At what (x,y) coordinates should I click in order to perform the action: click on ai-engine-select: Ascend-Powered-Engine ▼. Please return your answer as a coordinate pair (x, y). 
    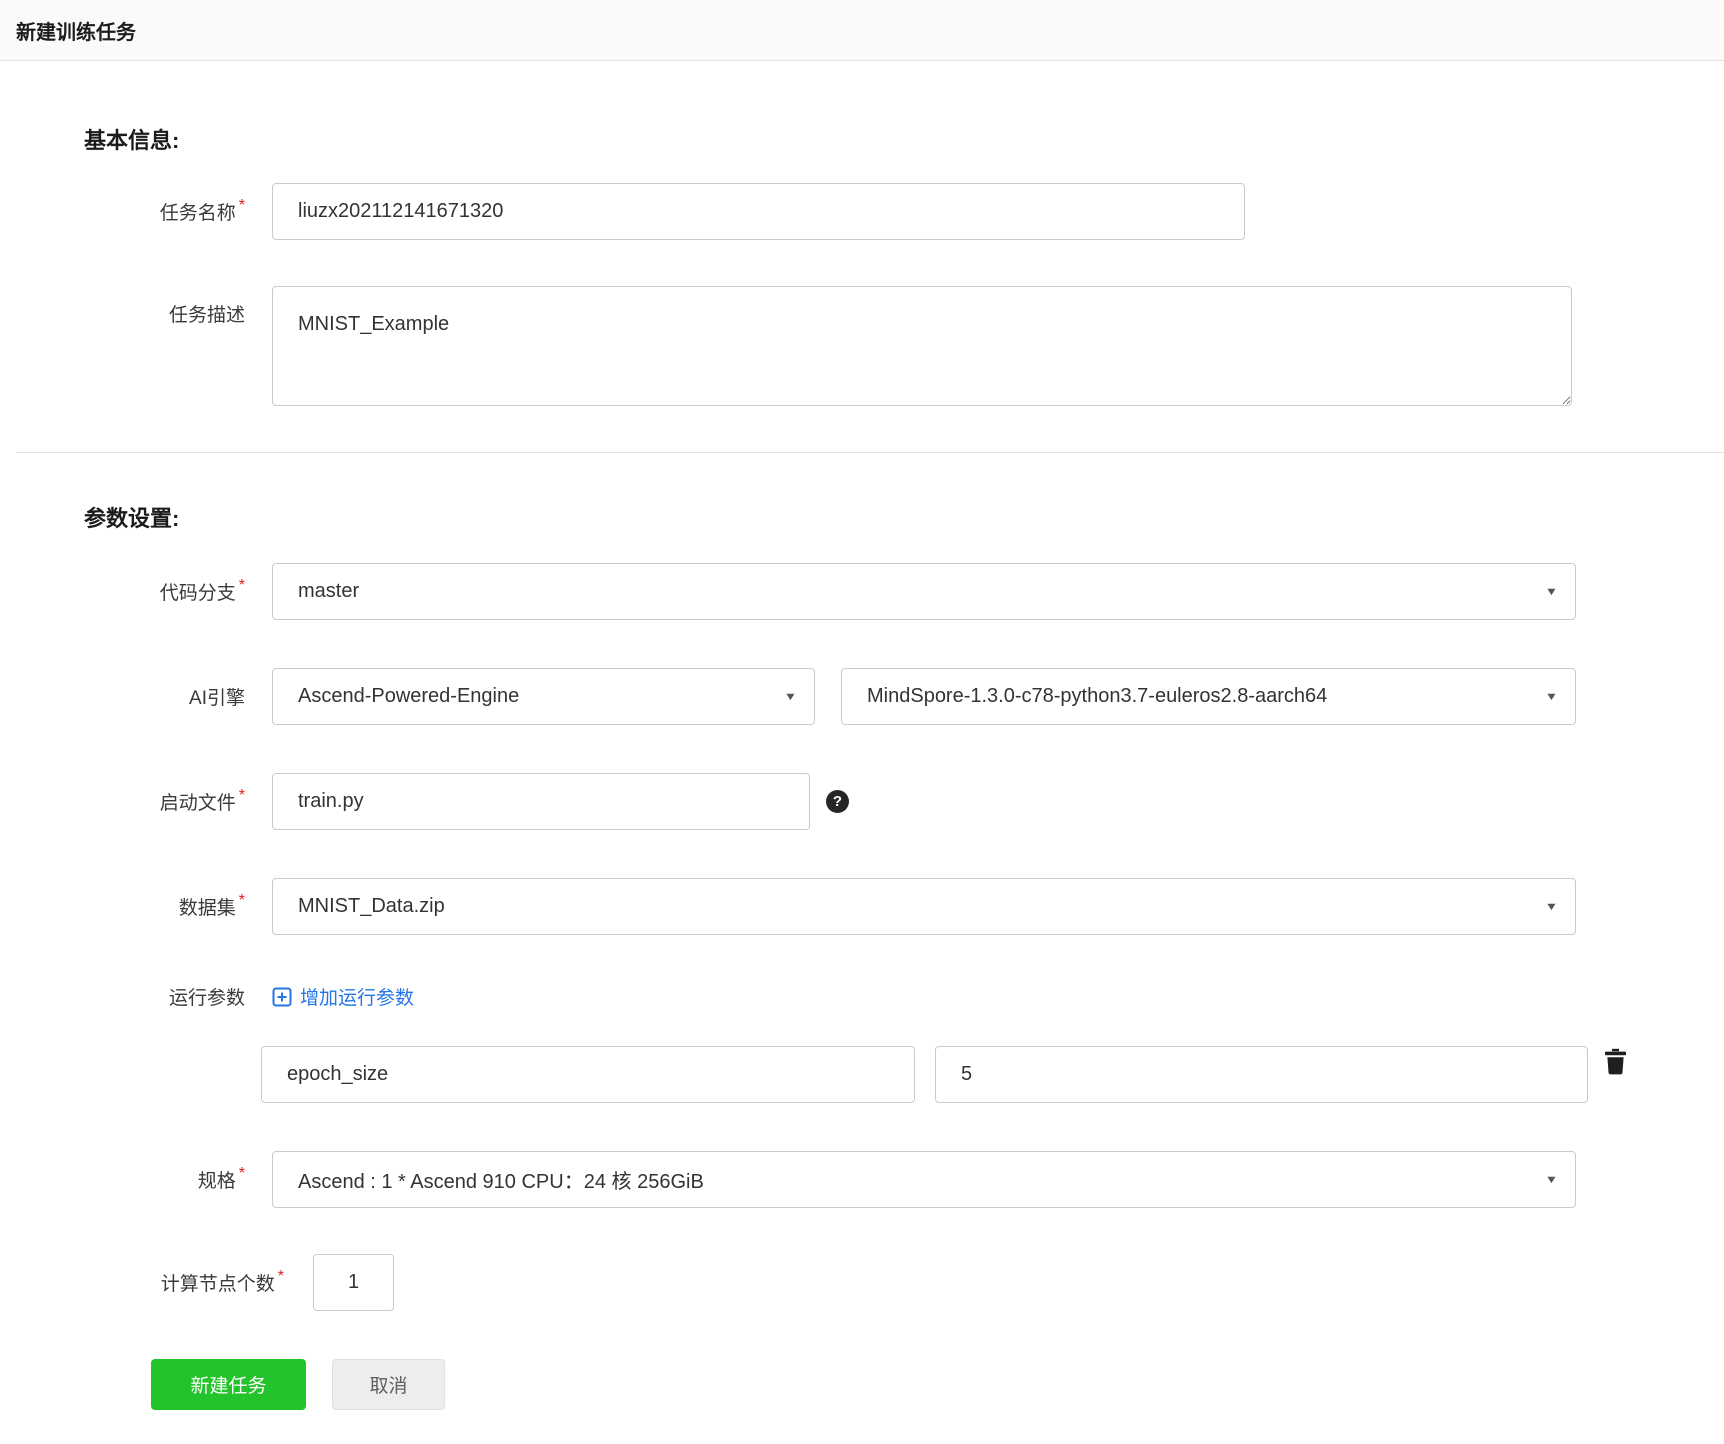
    Looking at the image, I should click on (543, 696).